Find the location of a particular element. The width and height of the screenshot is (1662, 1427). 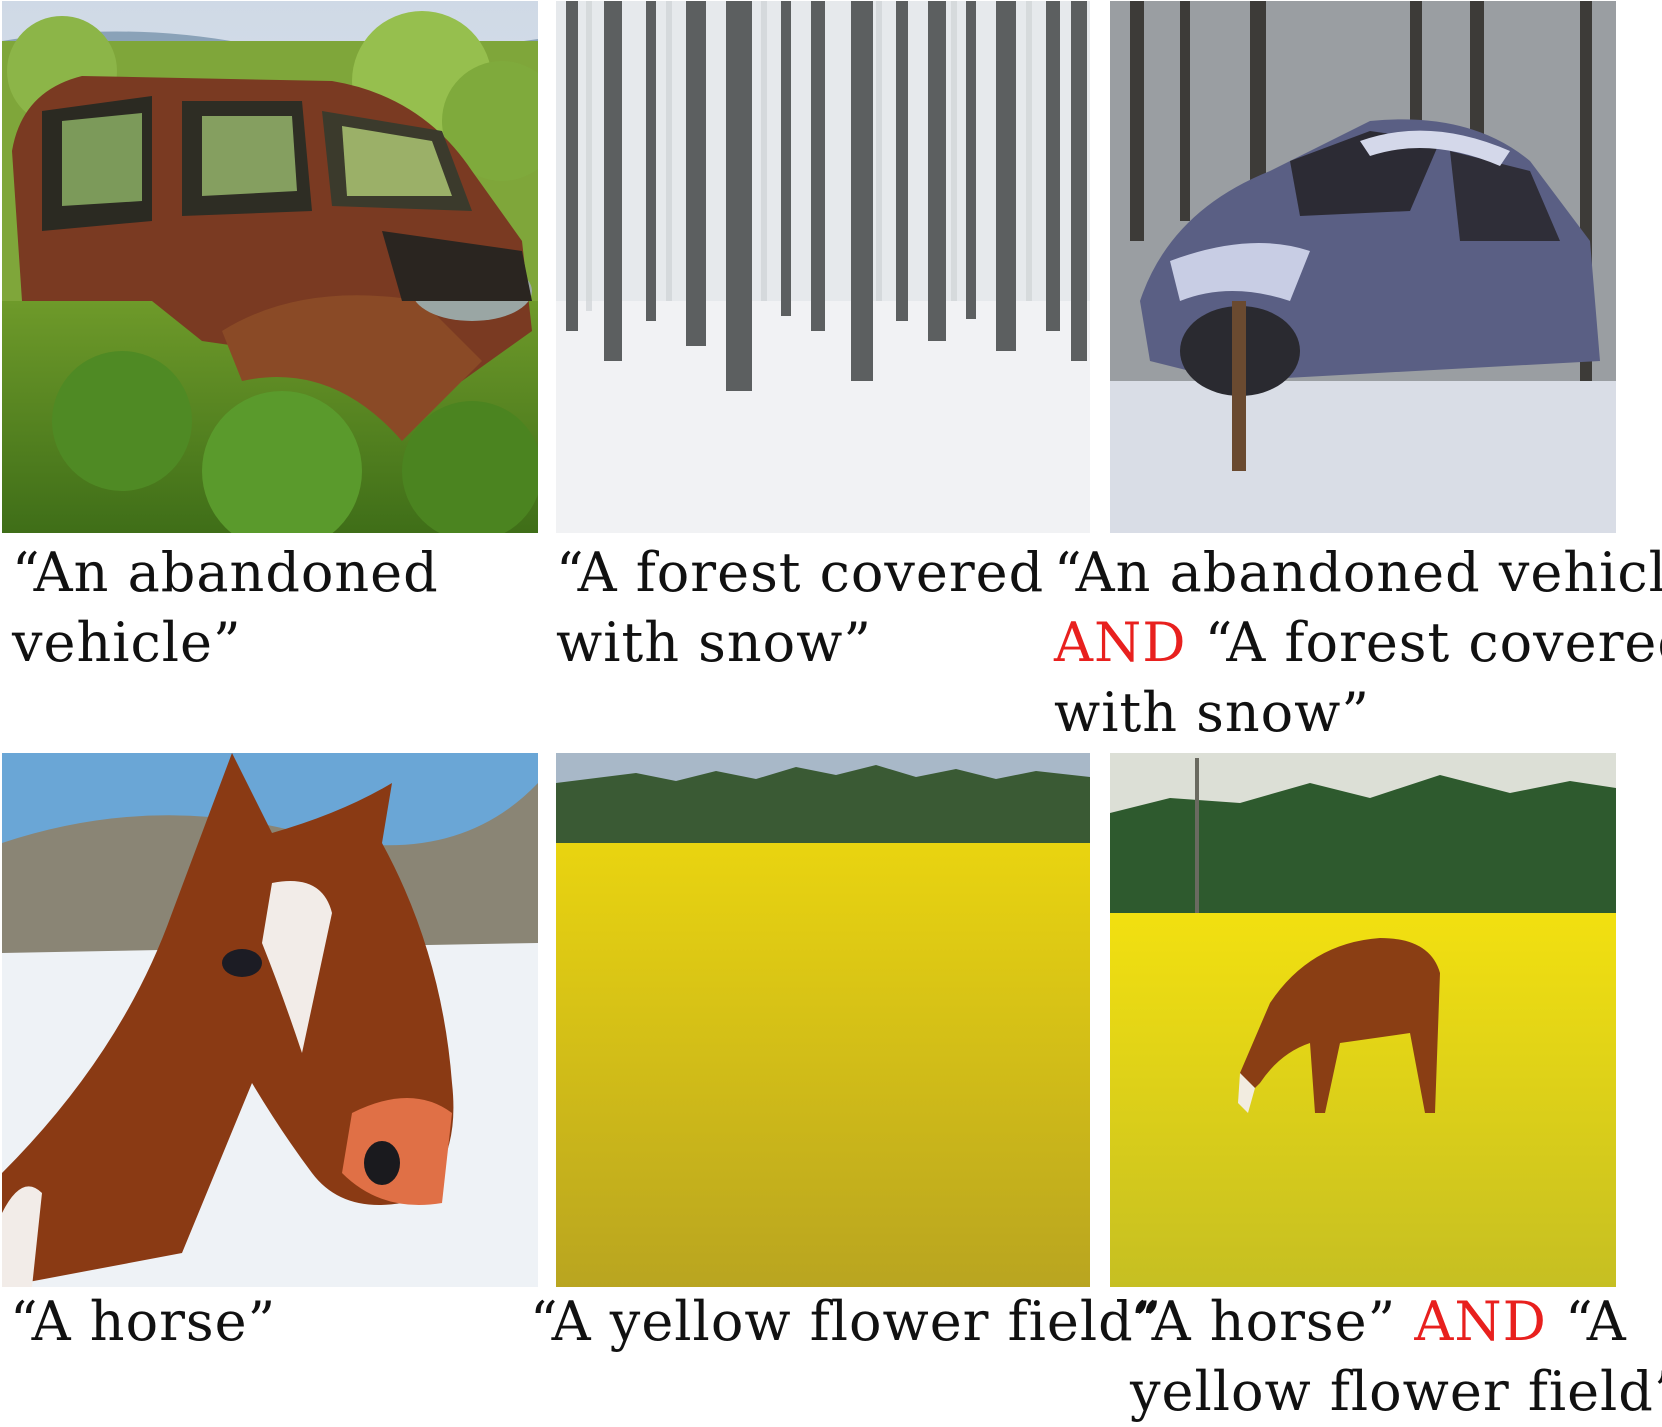

caption-yellow-flower-field: “A yellow flower field” is located at coordinates (846, 1322).